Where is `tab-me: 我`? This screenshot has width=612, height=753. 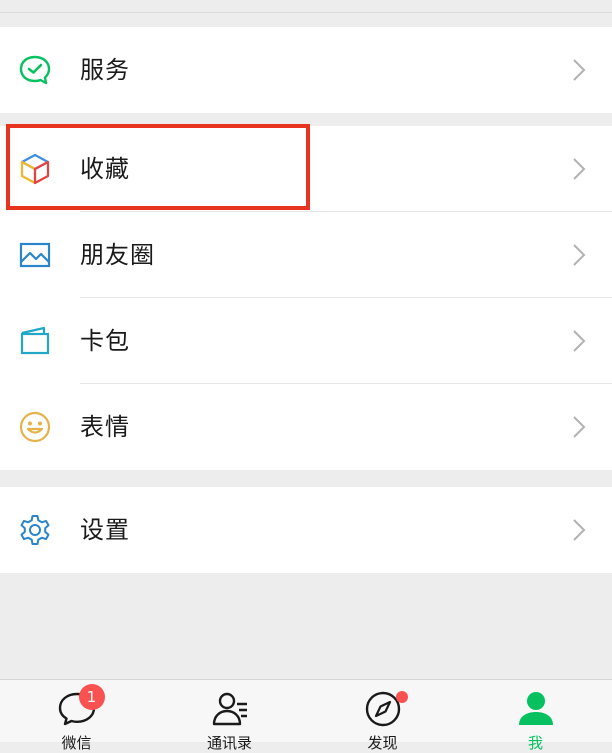 tab-me: 我 is located at coordinates (535, 716).